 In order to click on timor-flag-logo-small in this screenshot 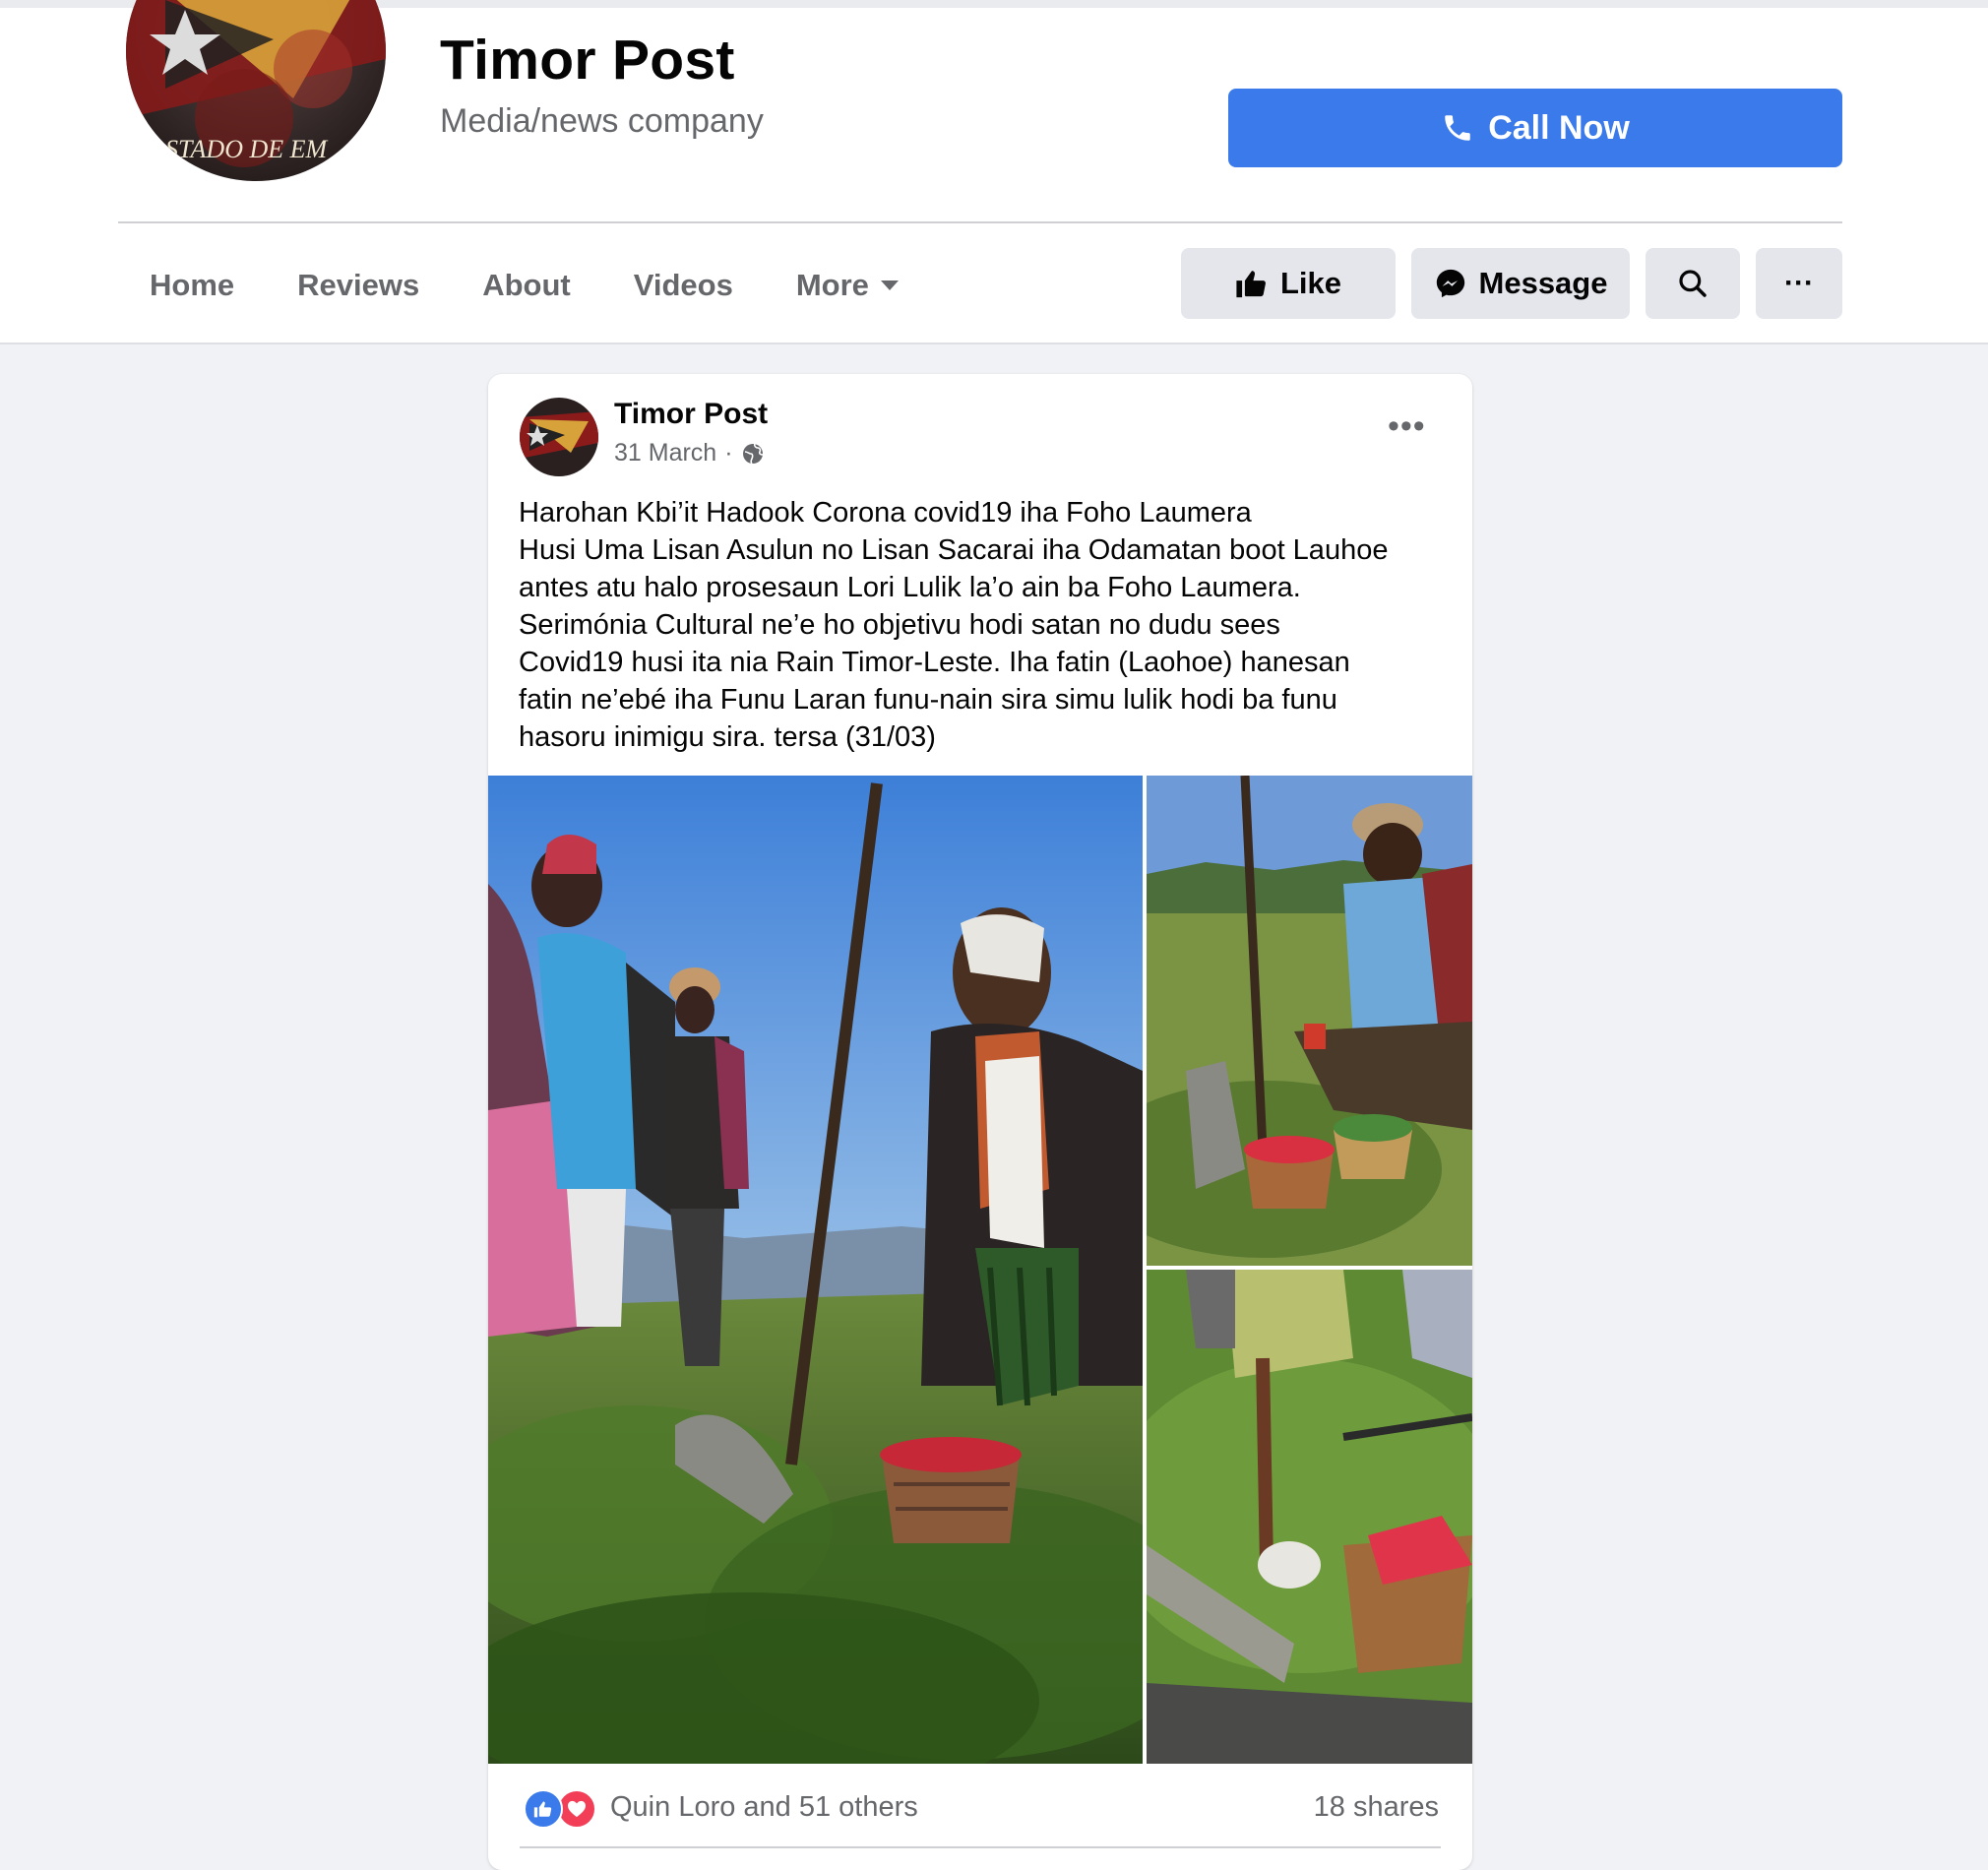, I will do `click(559, 437)`.